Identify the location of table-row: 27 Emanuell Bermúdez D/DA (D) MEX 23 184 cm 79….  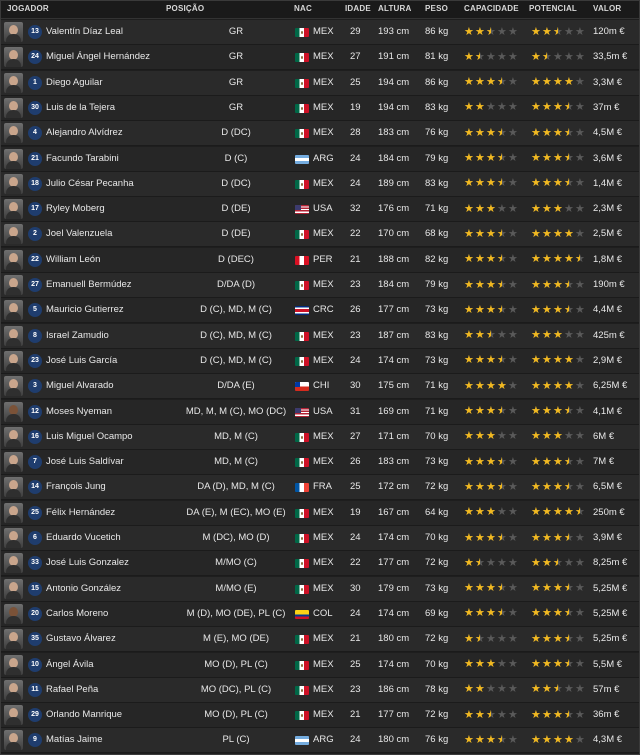
(320, 285).